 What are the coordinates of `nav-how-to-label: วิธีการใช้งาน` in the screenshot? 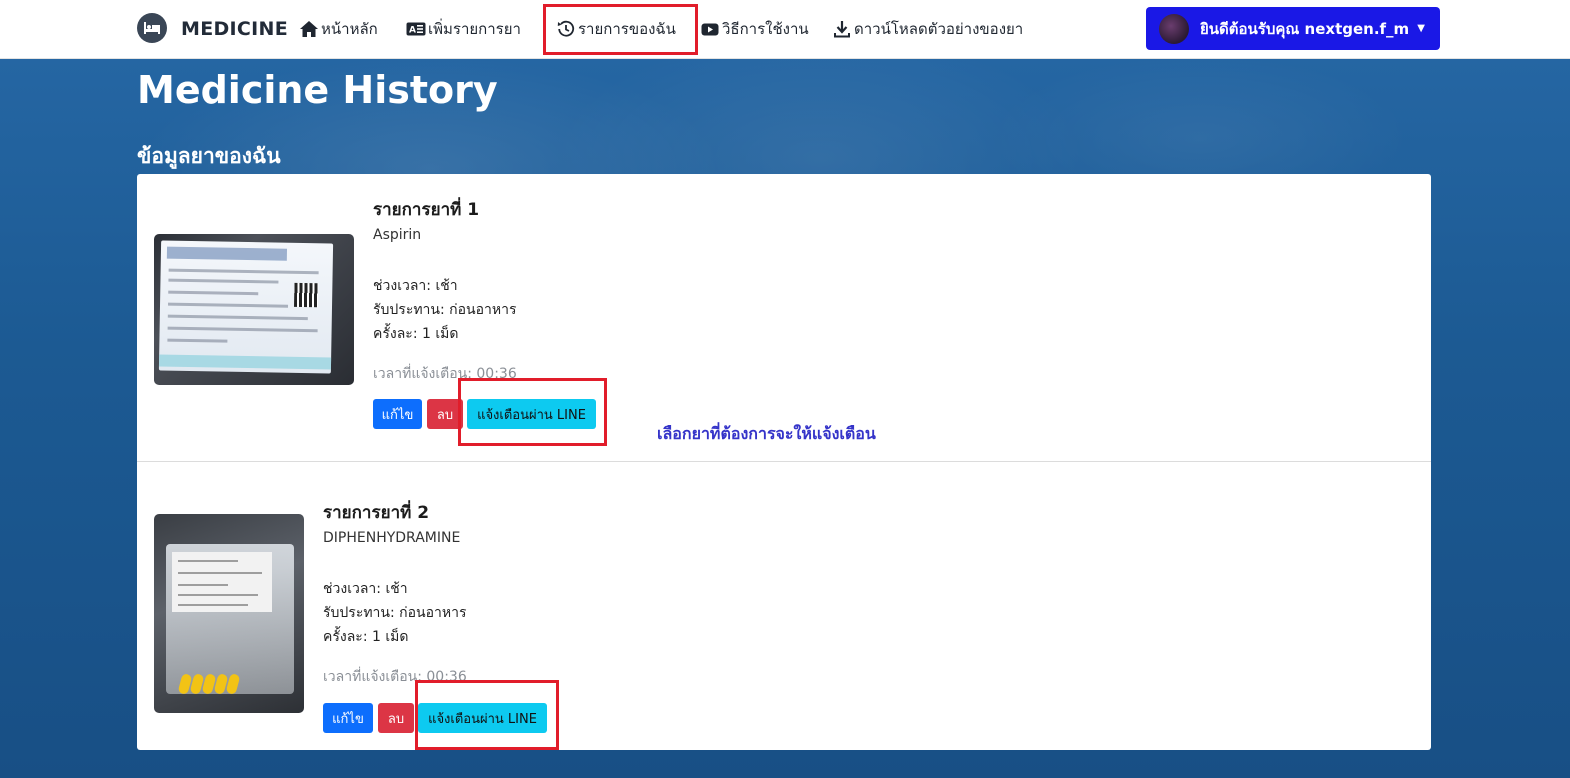 It's located at (765, 29).